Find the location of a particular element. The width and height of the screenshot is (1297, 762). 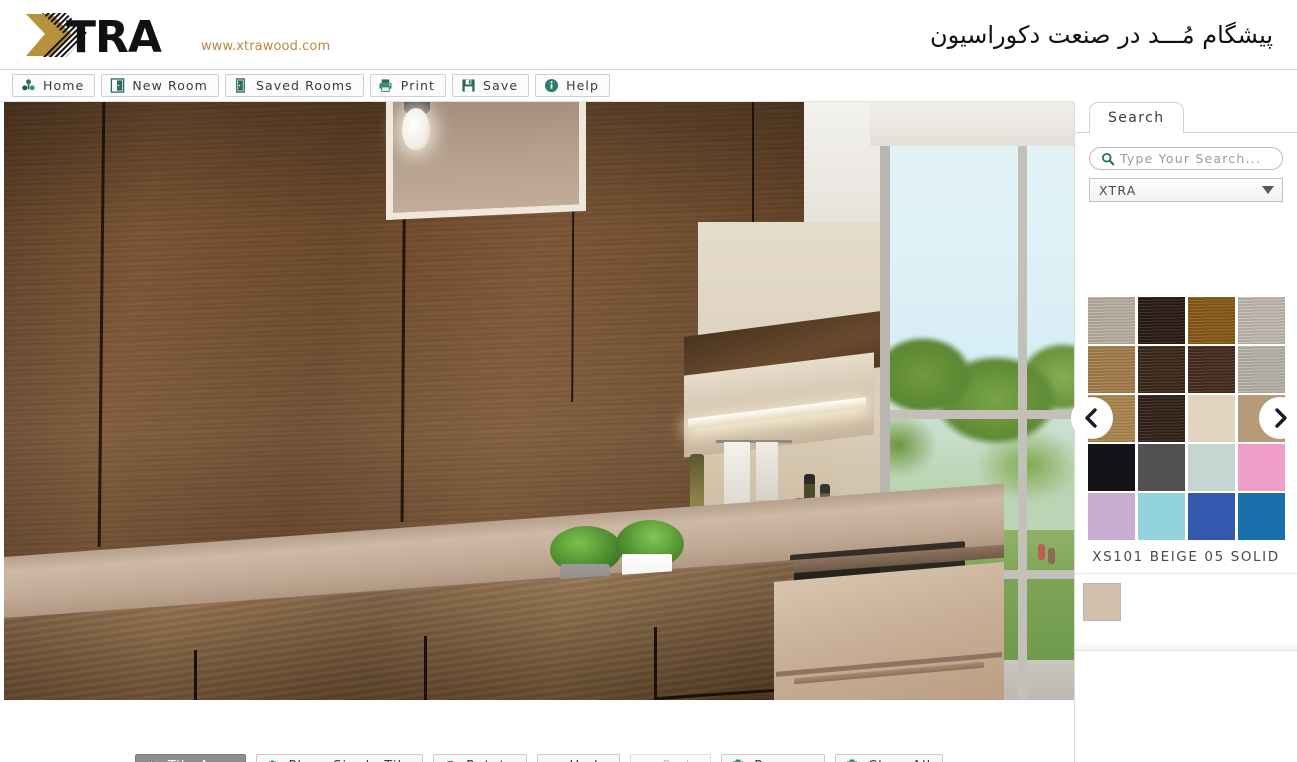

tab-search-label: Search is located at coordinates (1136, 118).